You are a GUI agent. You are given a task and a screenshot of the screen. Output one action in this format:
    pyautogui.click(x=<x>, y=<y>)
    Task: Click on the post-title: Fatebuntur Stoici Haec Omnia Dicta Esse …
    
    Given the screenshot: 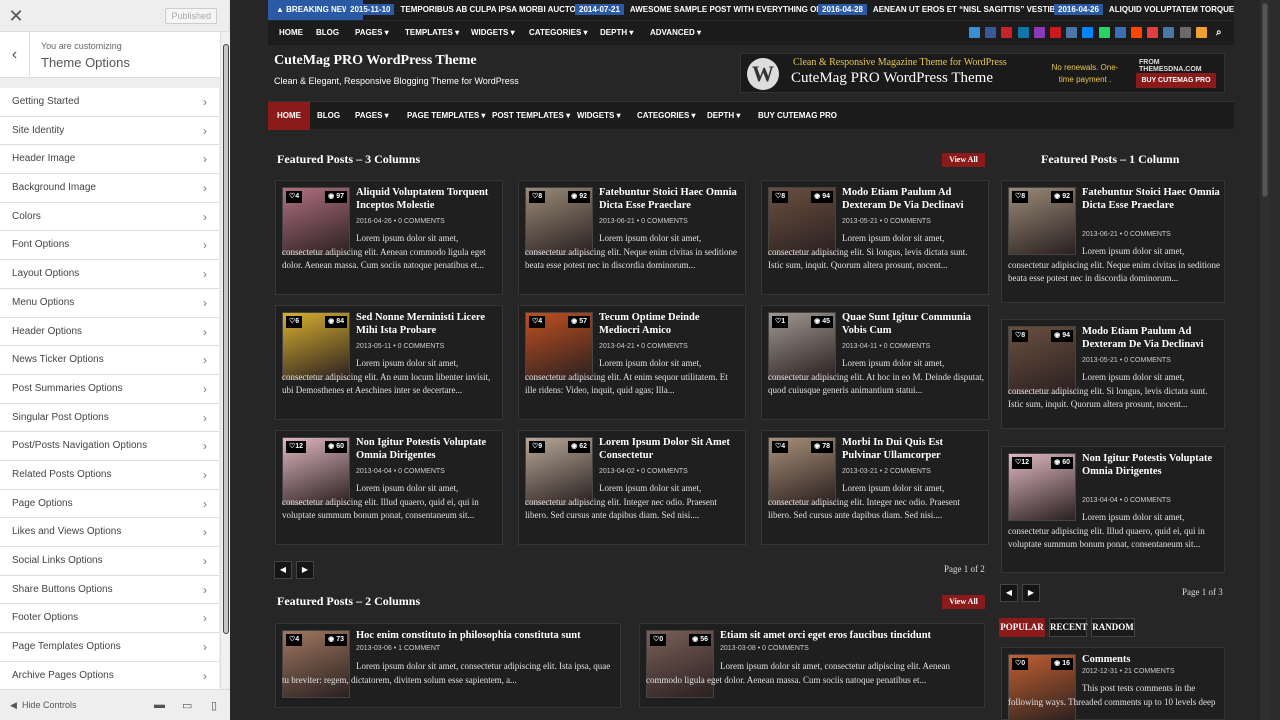 What is the action you would take?
    pyautogui.click(x=670, y=199)
    